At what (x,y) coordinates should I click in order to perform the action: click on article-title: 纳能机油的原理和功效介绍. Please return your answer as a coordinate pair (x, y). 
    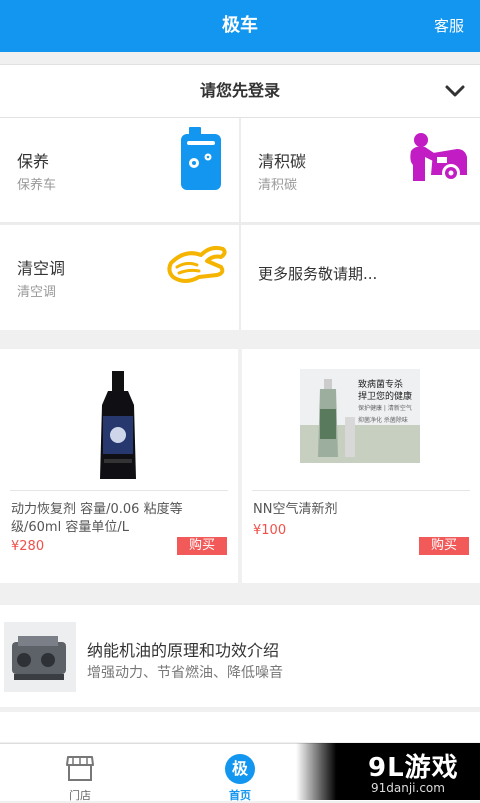
    Looking at the image, I should click on (183, 650).